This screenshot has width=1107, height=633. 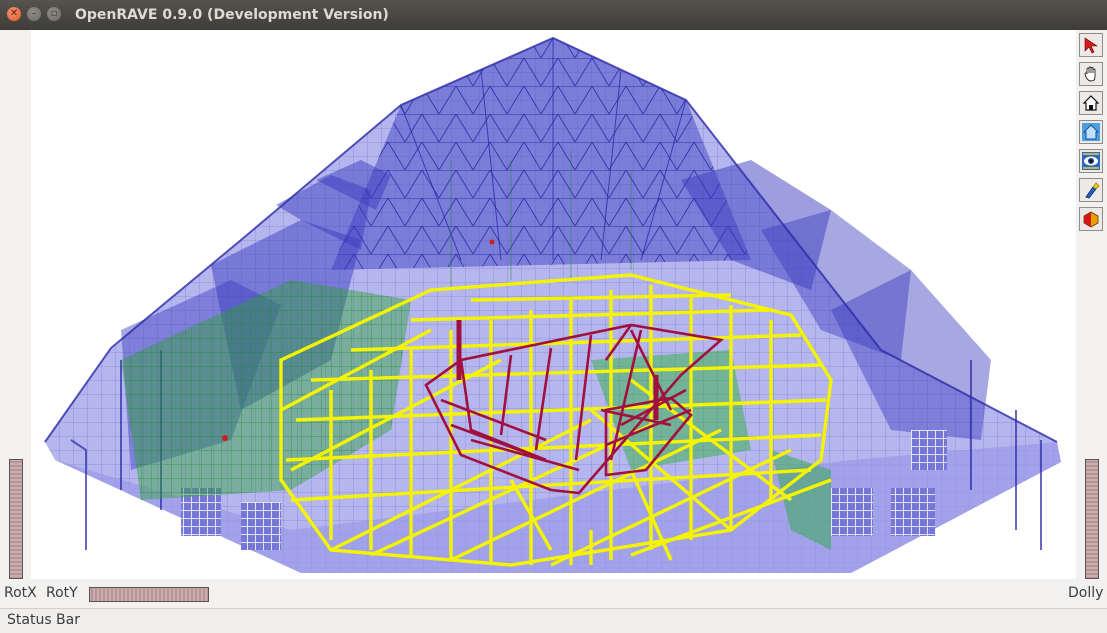 I want to click on pan-hand-icon, so click(x=1091, y=74).